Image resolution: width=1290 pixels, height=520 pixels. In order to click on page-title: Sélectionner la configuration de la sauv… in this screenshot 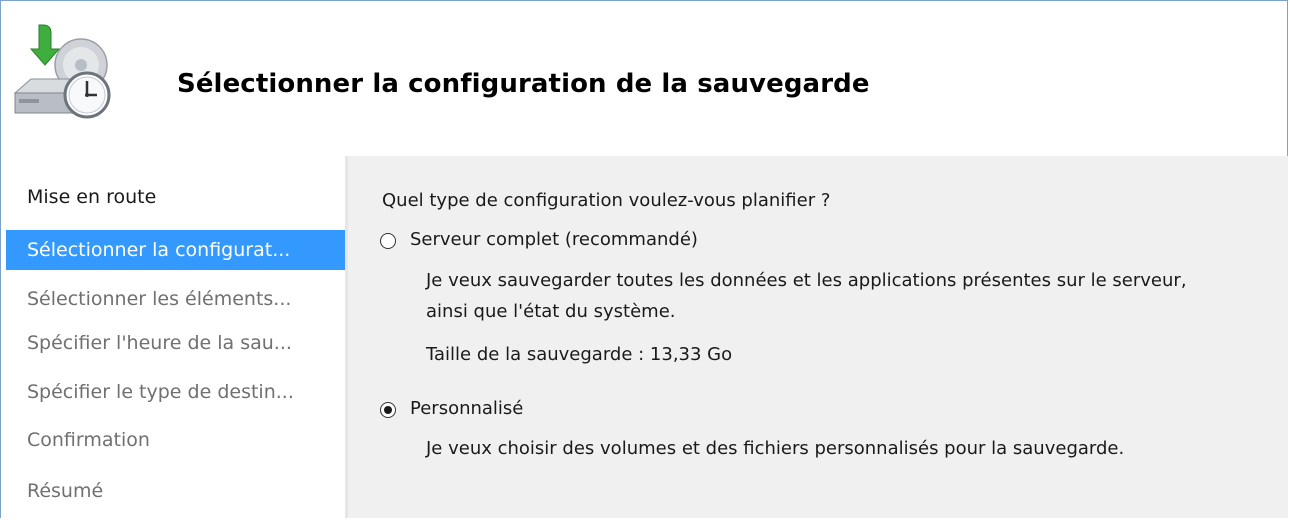, I will do `click(523, 84)`.